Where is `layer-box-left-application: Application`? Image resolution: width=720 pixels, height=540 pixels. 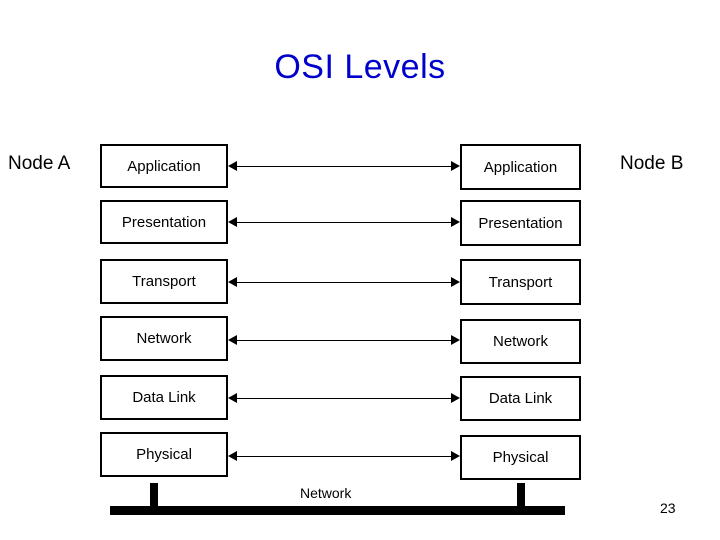 layer-box-left-application: Application is located at coordinates (164, 166).